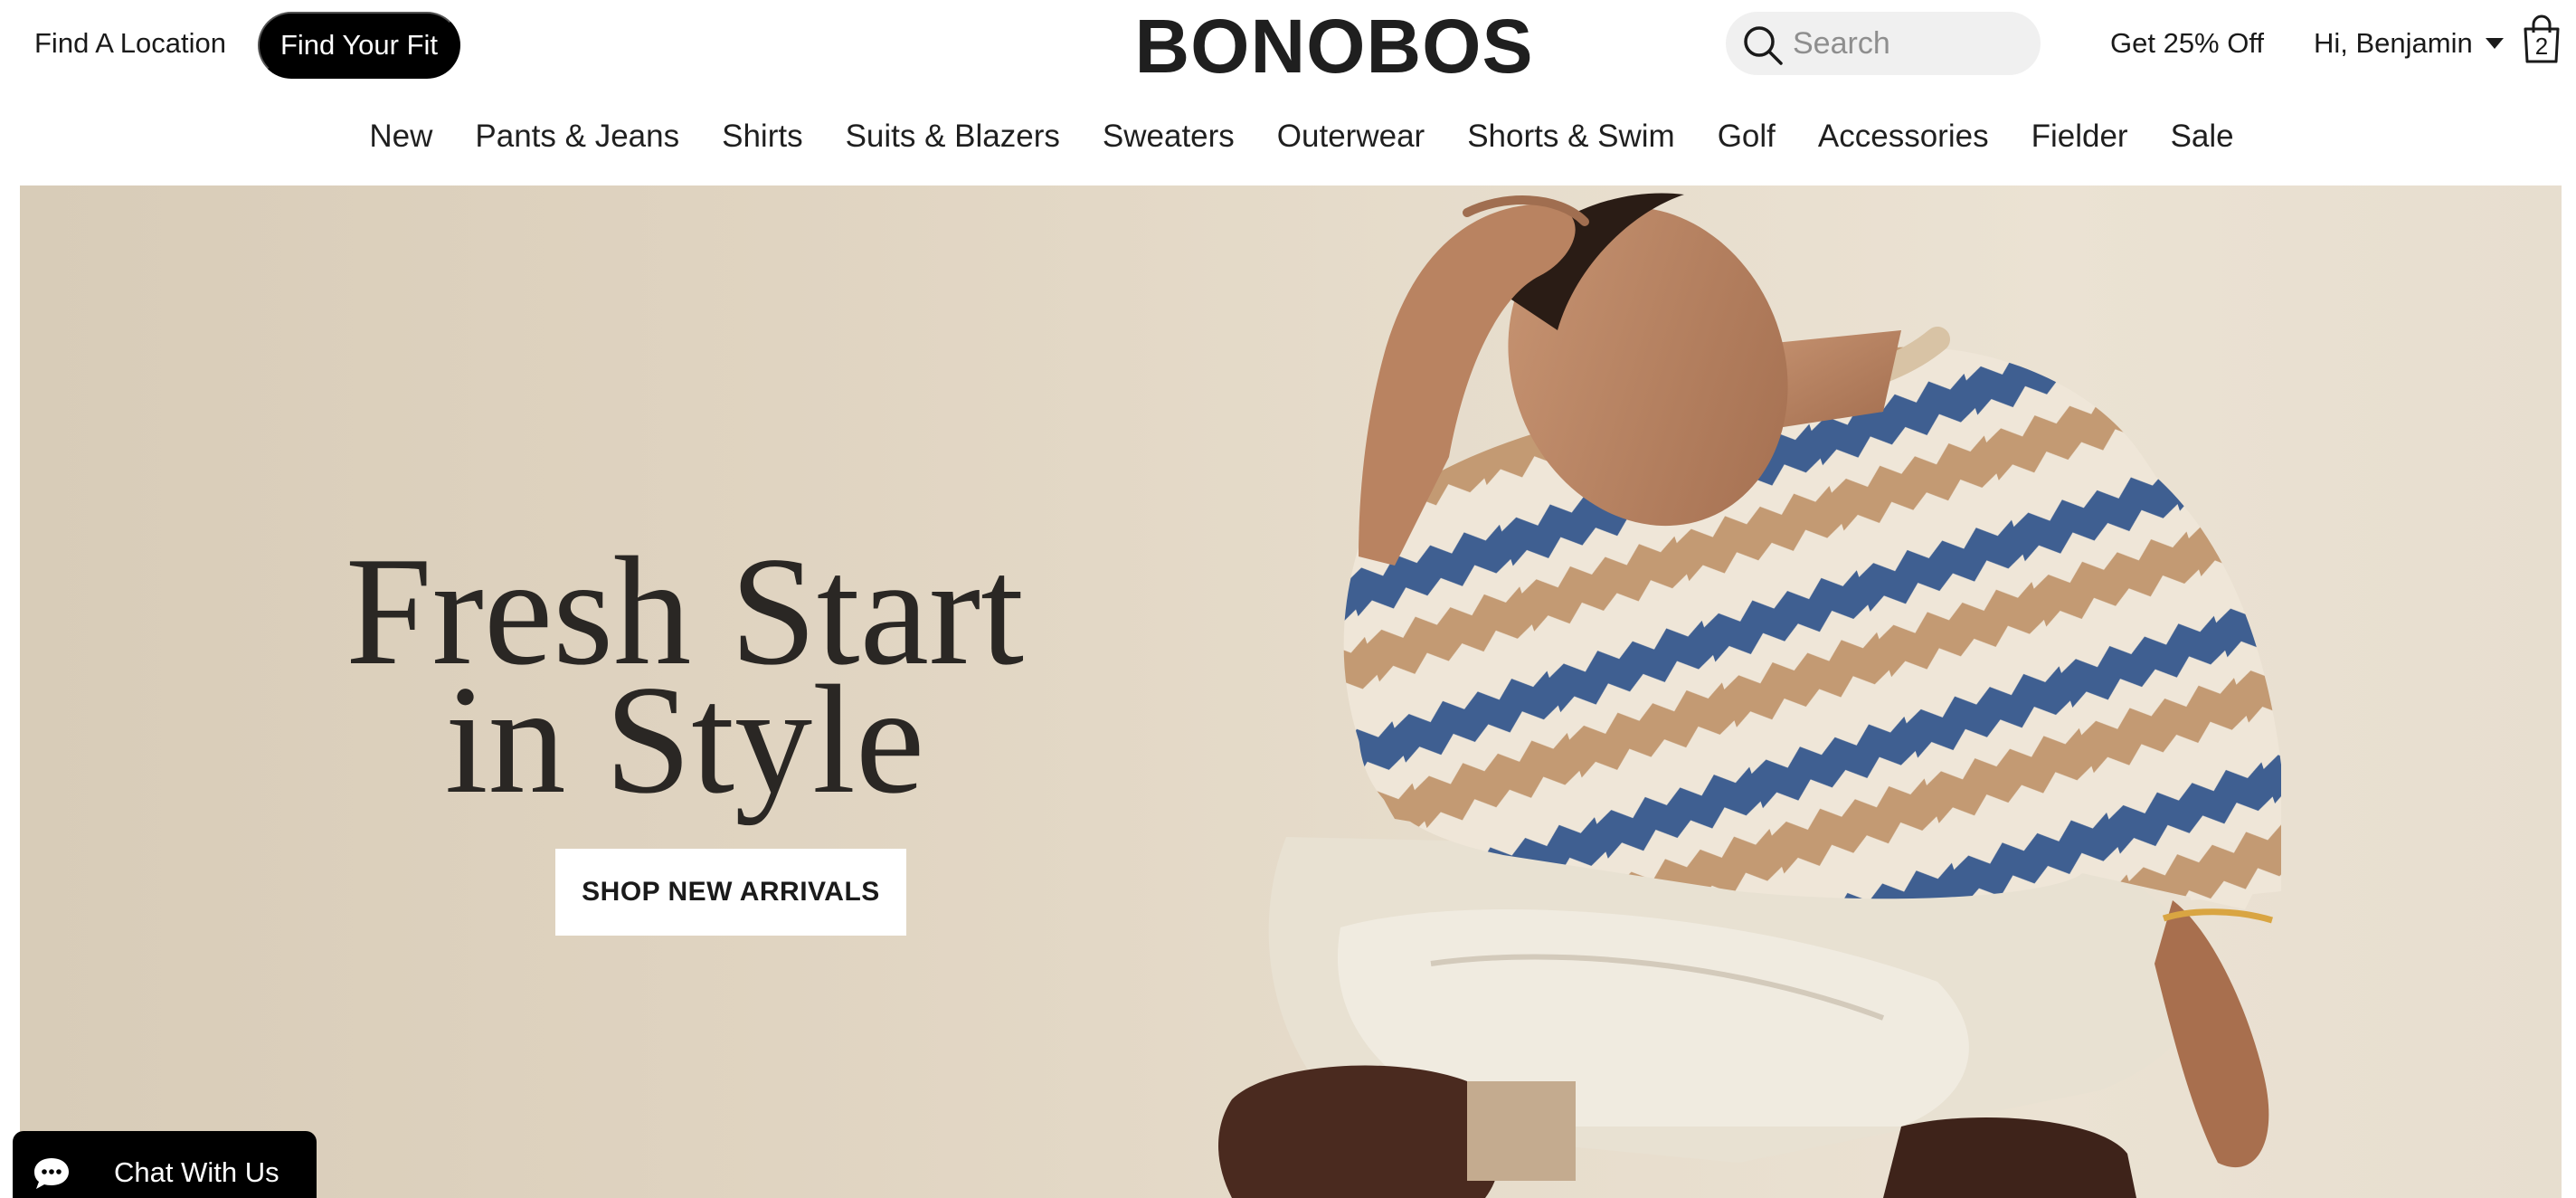  Describe the element at coordinates (1910, 43) in the screenshot. I see `search-input` at that location.